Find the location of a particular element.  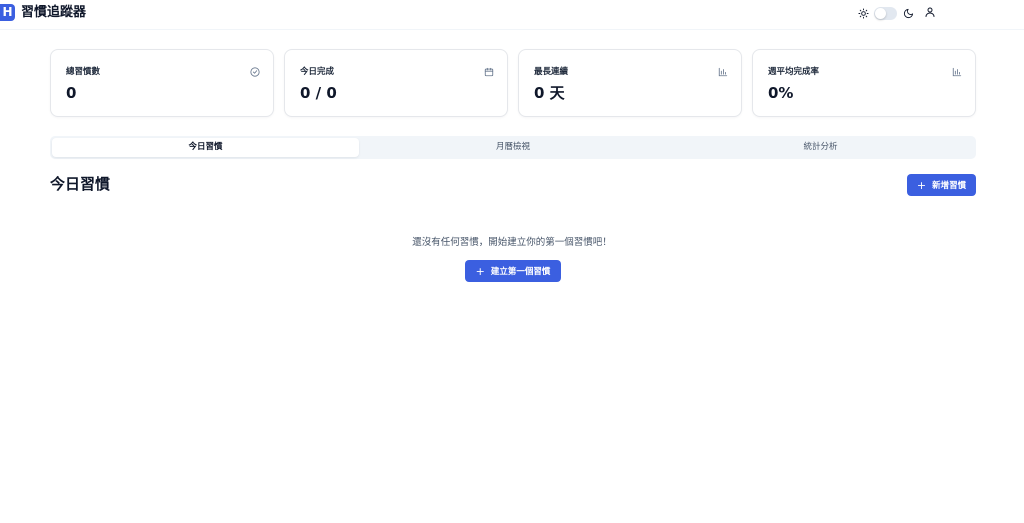

user-menu-button is located at coordinates (930, 12).